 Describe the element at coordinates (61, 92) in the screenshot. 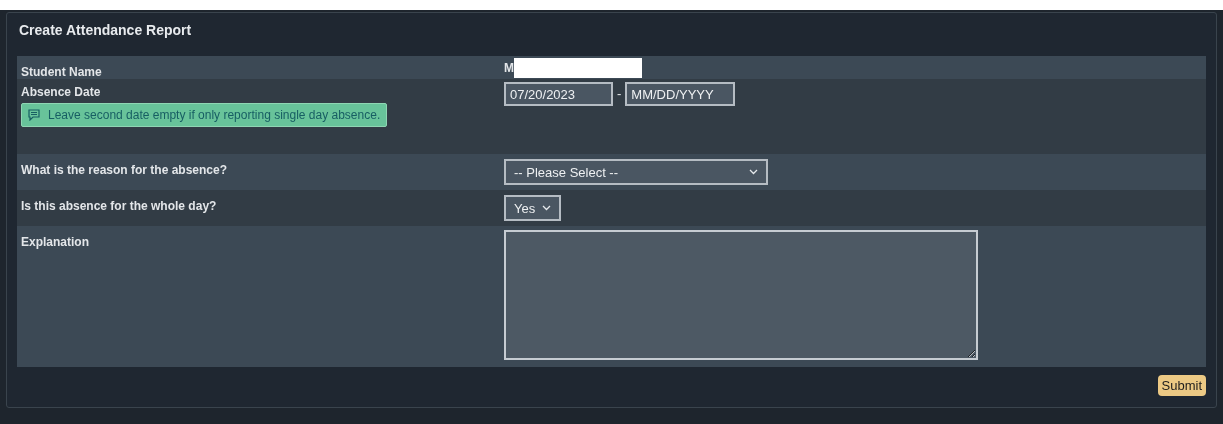

I see `field-label: Absence Date` at that location.